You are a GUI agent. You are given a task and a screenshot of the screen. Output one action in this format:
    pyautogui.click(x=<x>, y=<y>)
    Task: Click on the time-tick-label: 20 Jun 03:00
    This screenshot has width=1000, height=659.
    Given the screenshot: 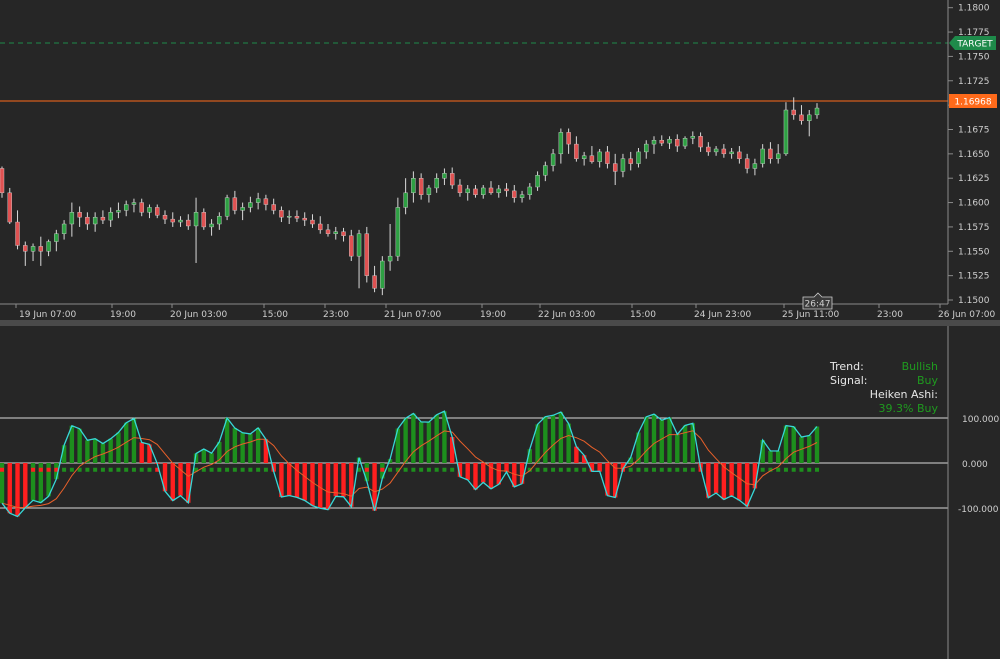 What is the action you would take?
    pyautogui.click(x=198, y=315)
    